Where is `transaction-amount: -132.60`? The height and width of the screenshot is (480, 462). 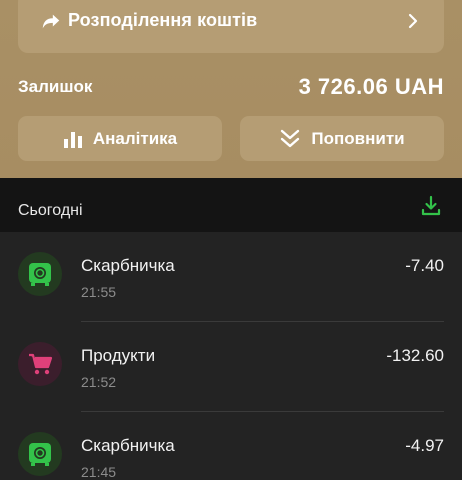
transaction-amount: -132.60 is located at coordinates (415, 355).